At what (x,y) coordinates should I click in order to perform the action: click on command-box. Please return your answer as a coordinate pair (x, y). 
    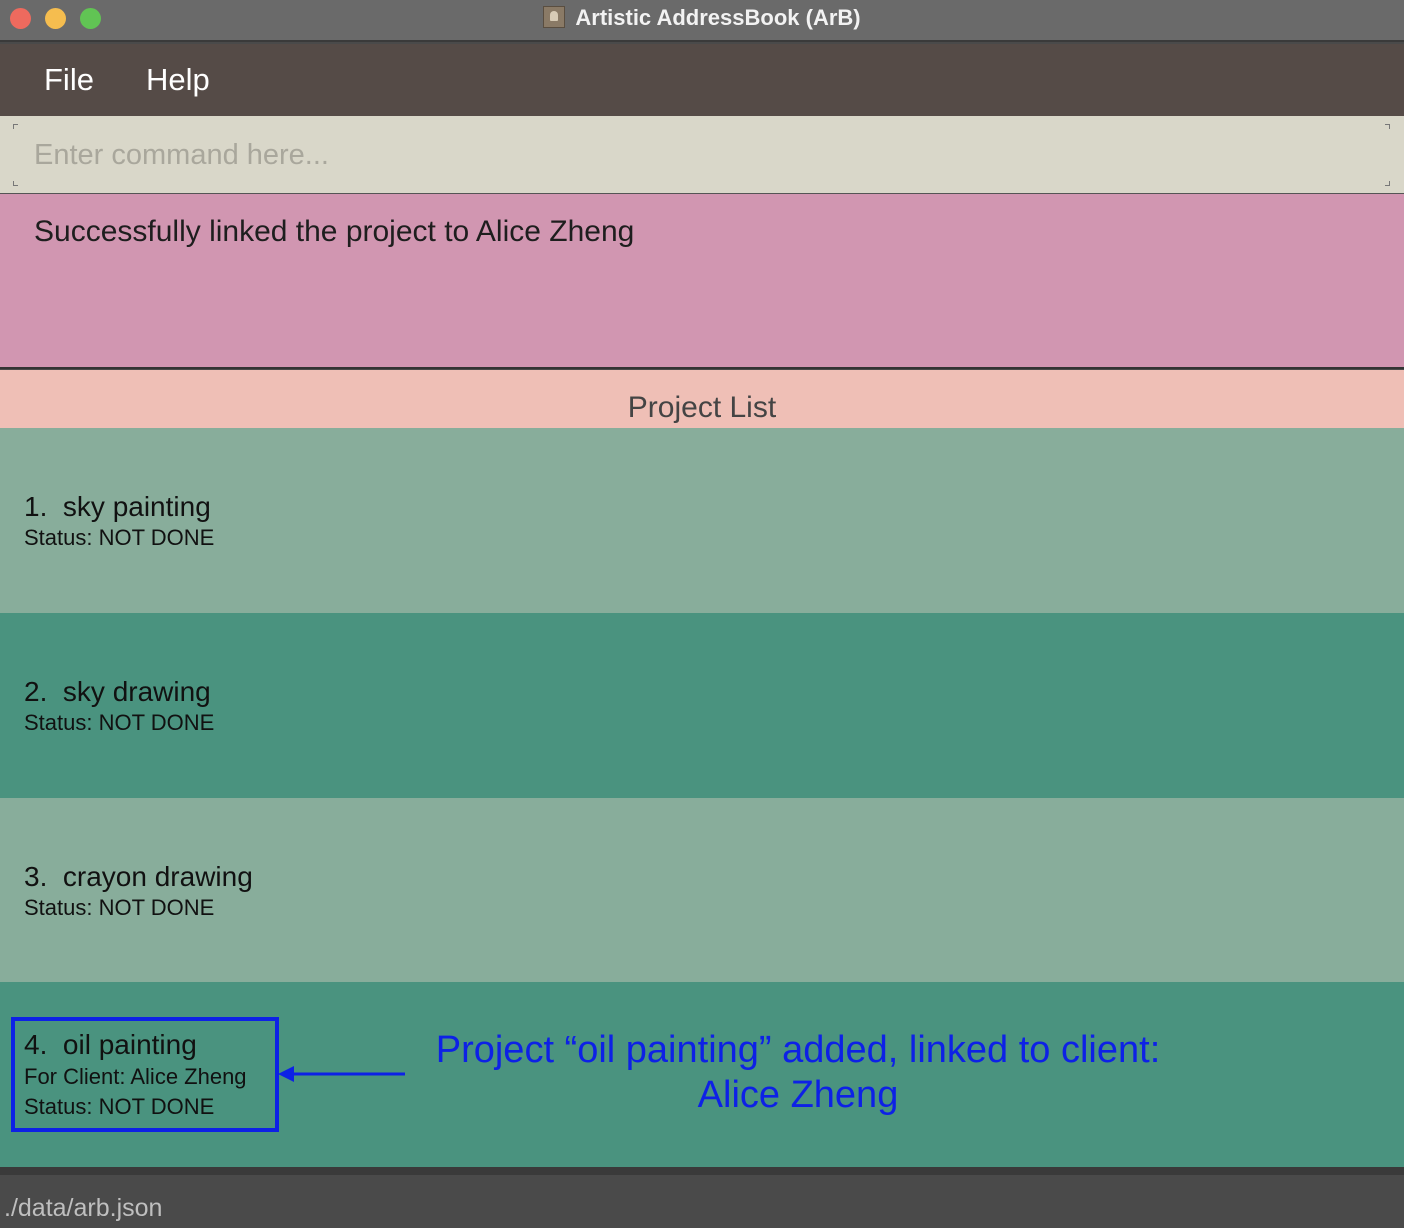
    Looking at the image, I should click on (702, 155).